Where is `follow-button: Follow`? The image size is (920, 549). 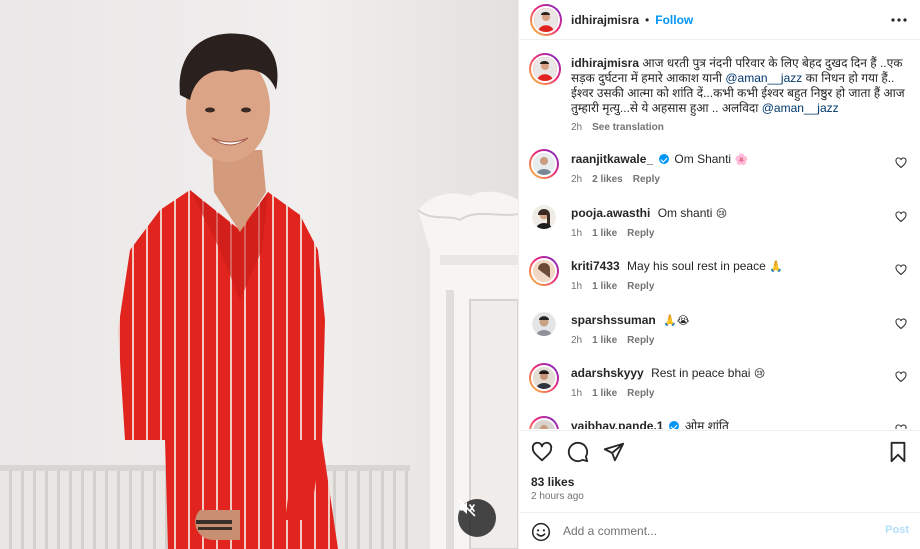
follow-button: Follow is located at coordinates (674, 20).